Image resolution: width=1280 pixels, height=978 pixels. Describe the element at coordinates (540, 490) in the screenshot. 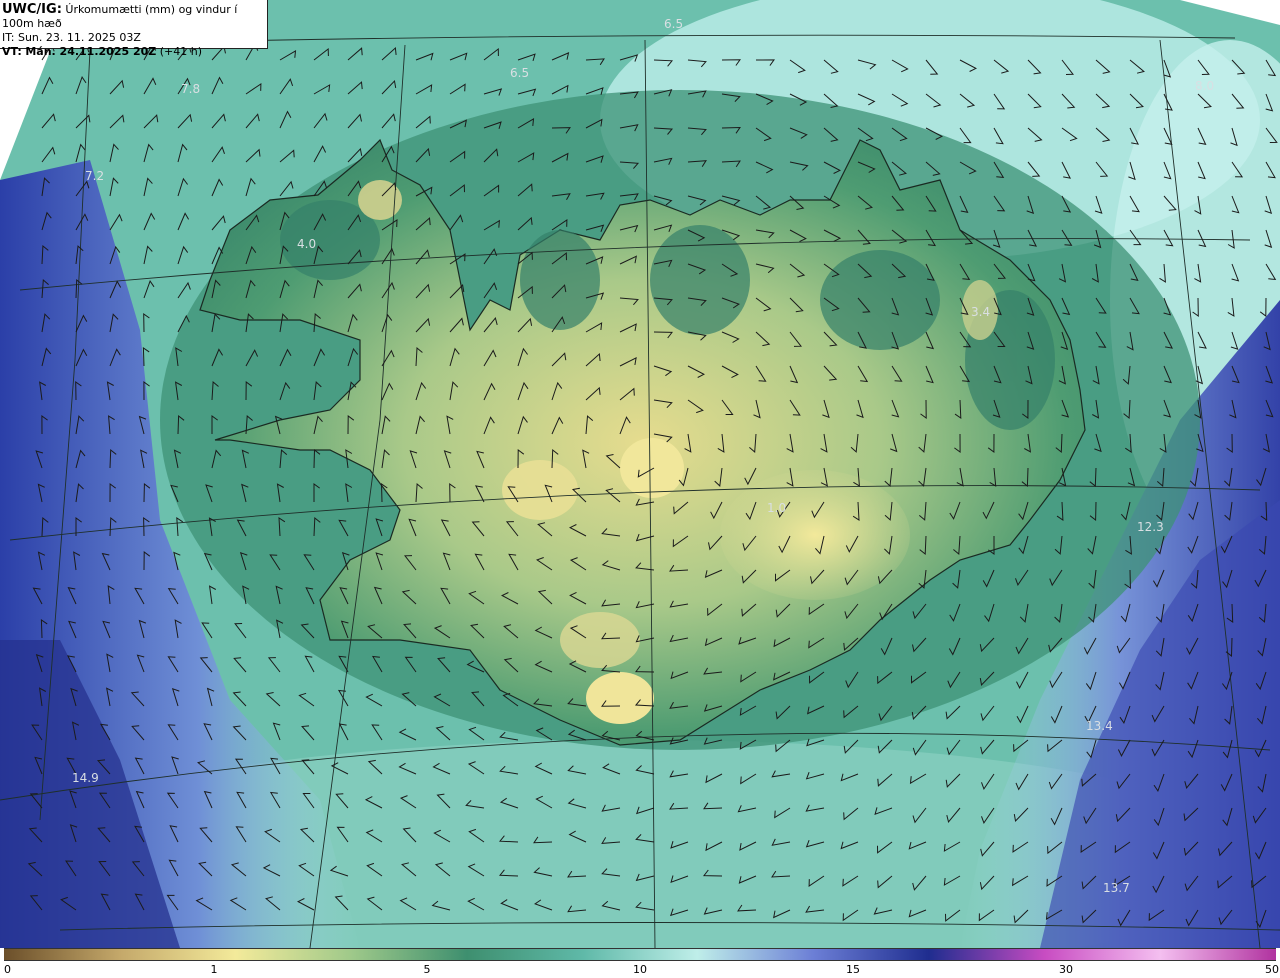

I see `langjokull` at that location.